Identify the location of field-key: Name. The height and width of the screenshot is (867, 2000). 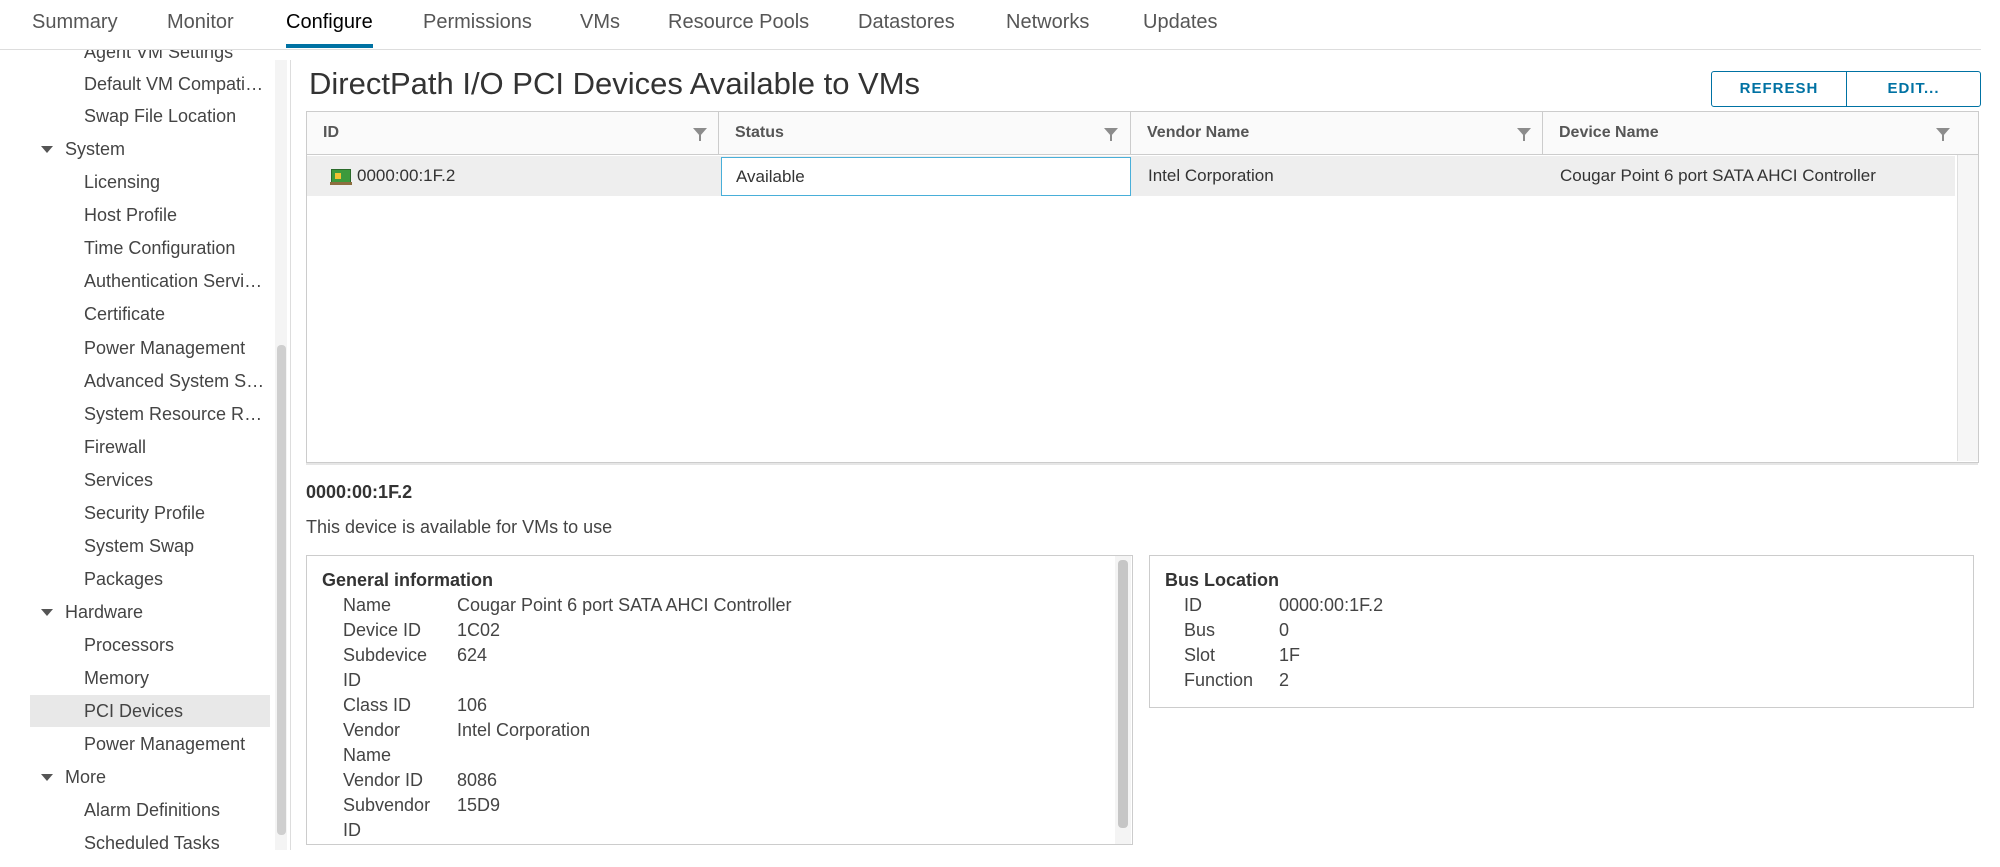
(367, 605).